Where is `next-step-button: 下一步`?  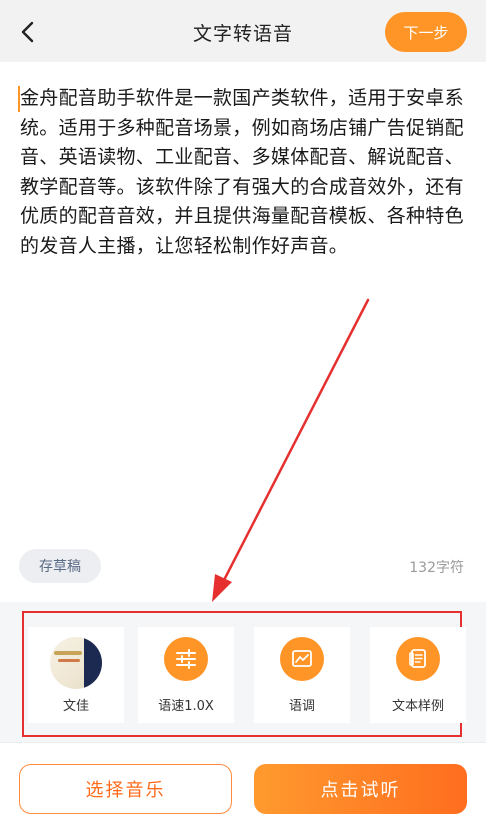
next-step-button: 下一步 is located at coordinates (426, 32).